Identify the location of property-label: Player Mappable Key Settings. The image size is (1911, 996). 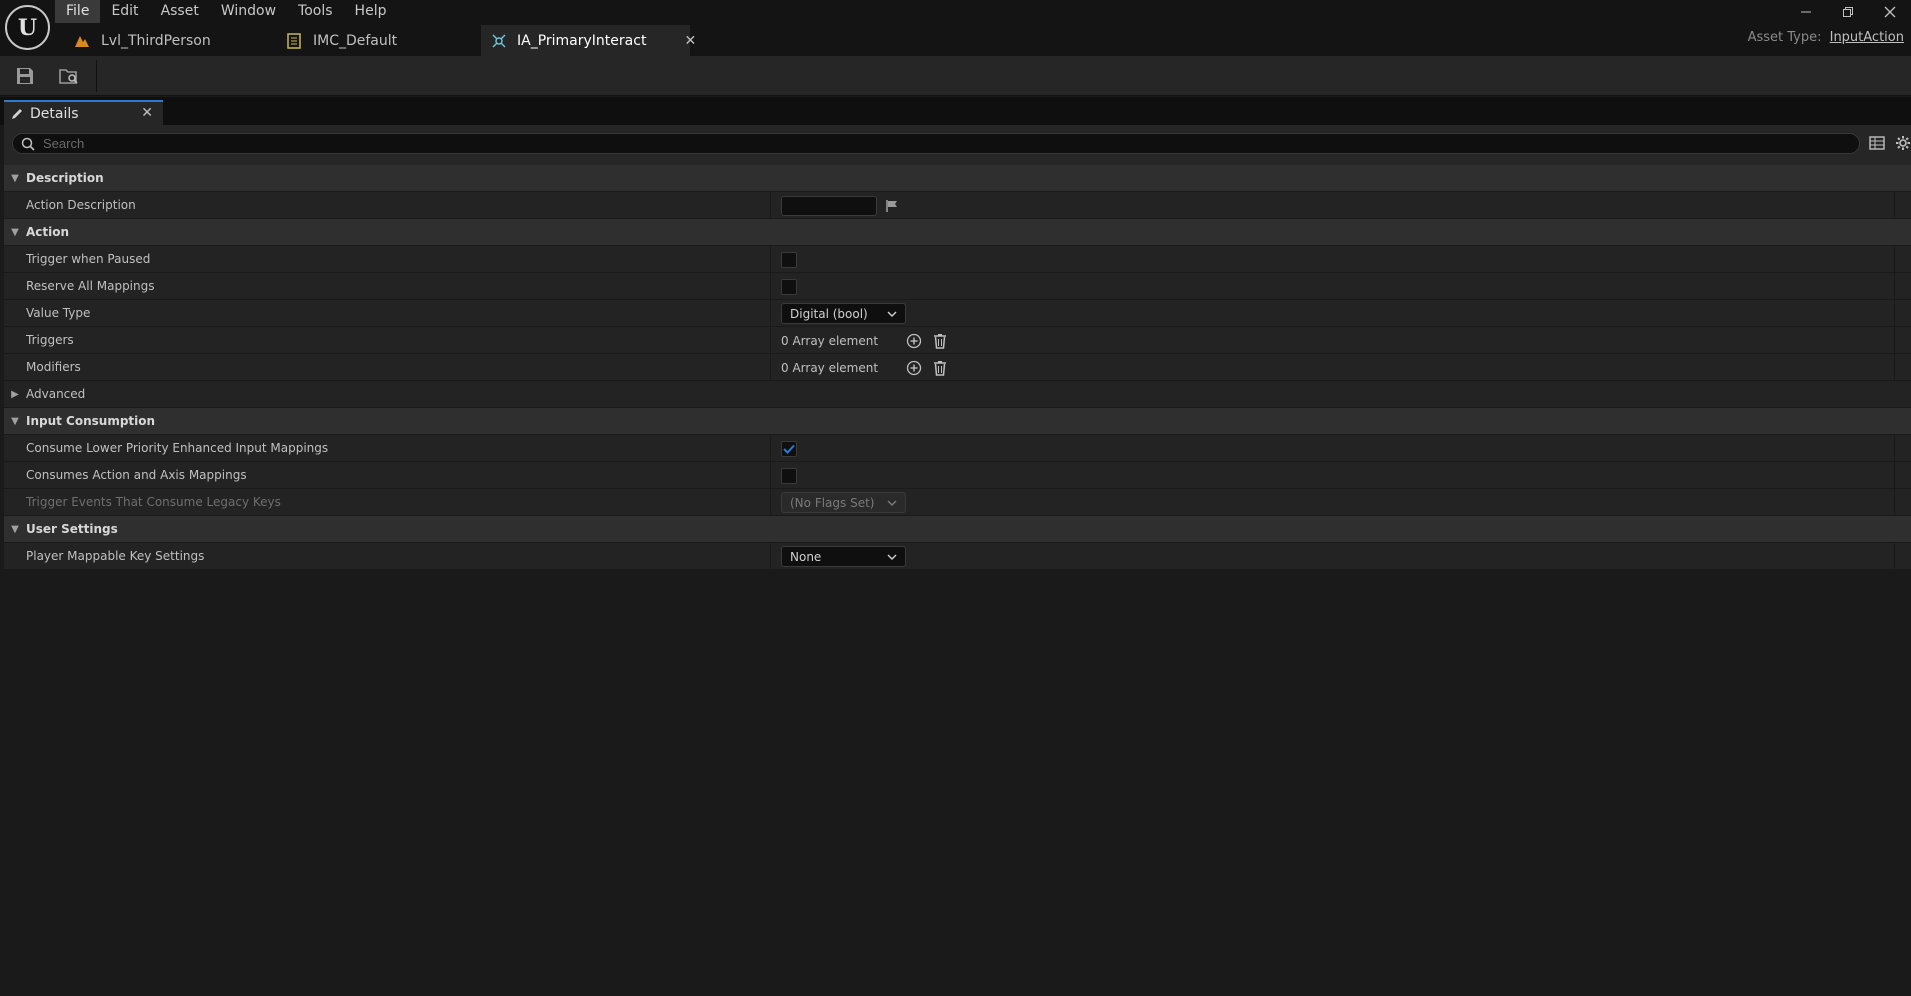
(115, 556).